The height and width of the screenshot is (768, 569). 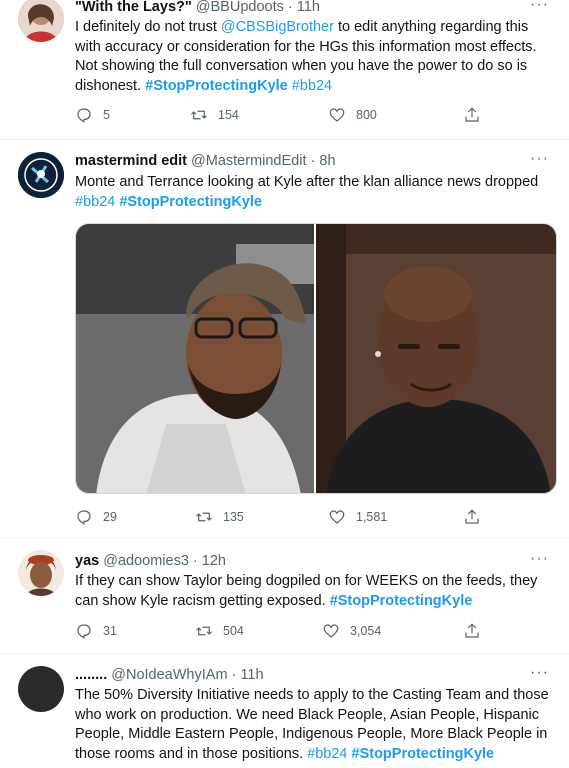 I want to click on retweet-count: 135, so click(x=233, y=517).